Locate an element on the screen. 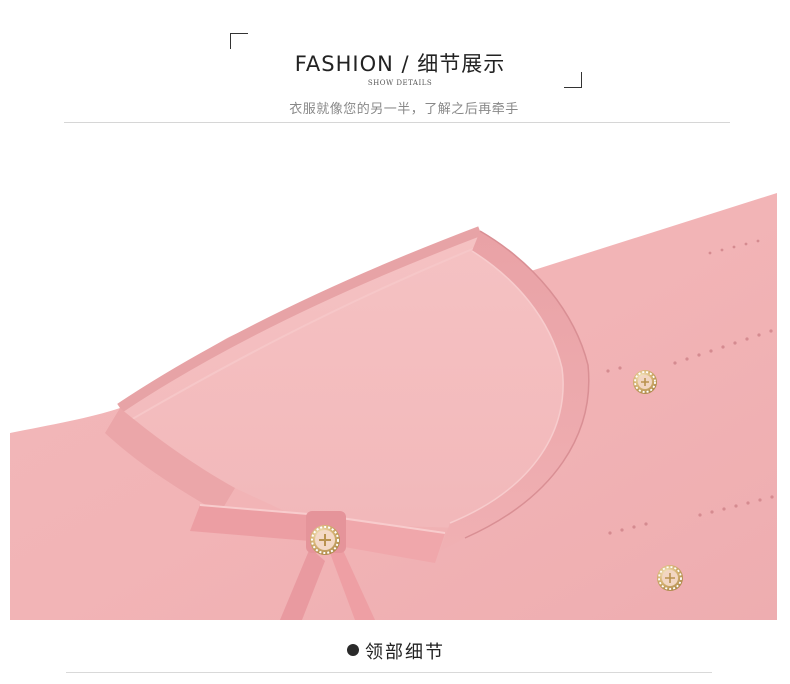 The image size is (790, 684). section-subtitle: SHOW DETAILS is located at coordinates (400, 83).